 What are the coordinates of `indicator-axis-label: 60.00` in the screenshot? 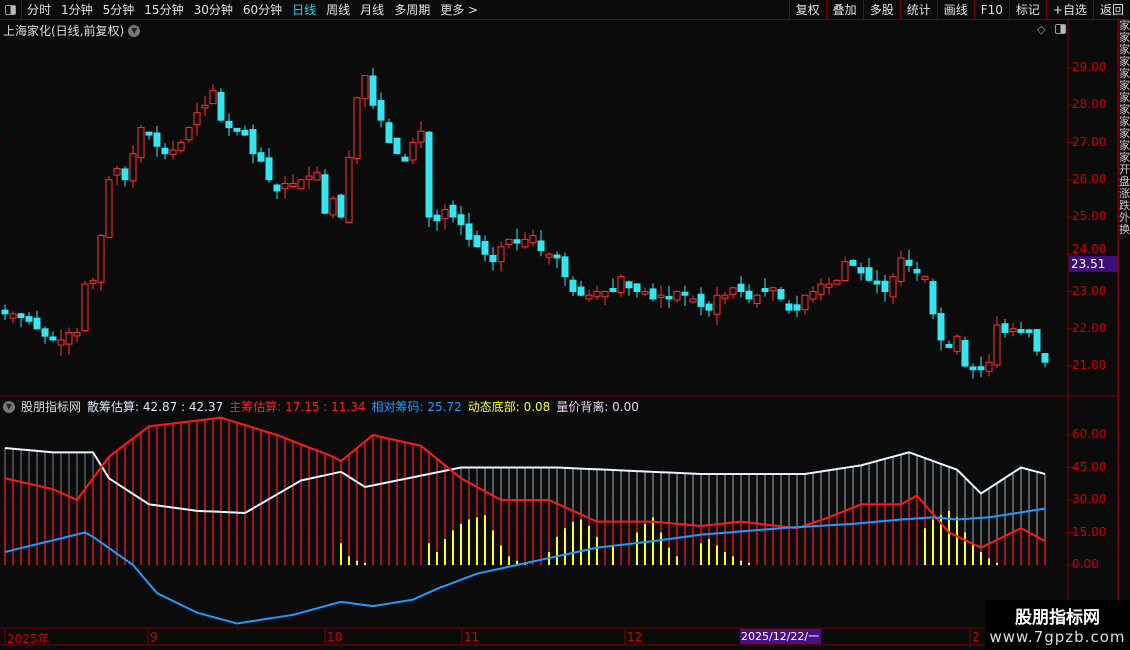 It's located at (1089, 434).